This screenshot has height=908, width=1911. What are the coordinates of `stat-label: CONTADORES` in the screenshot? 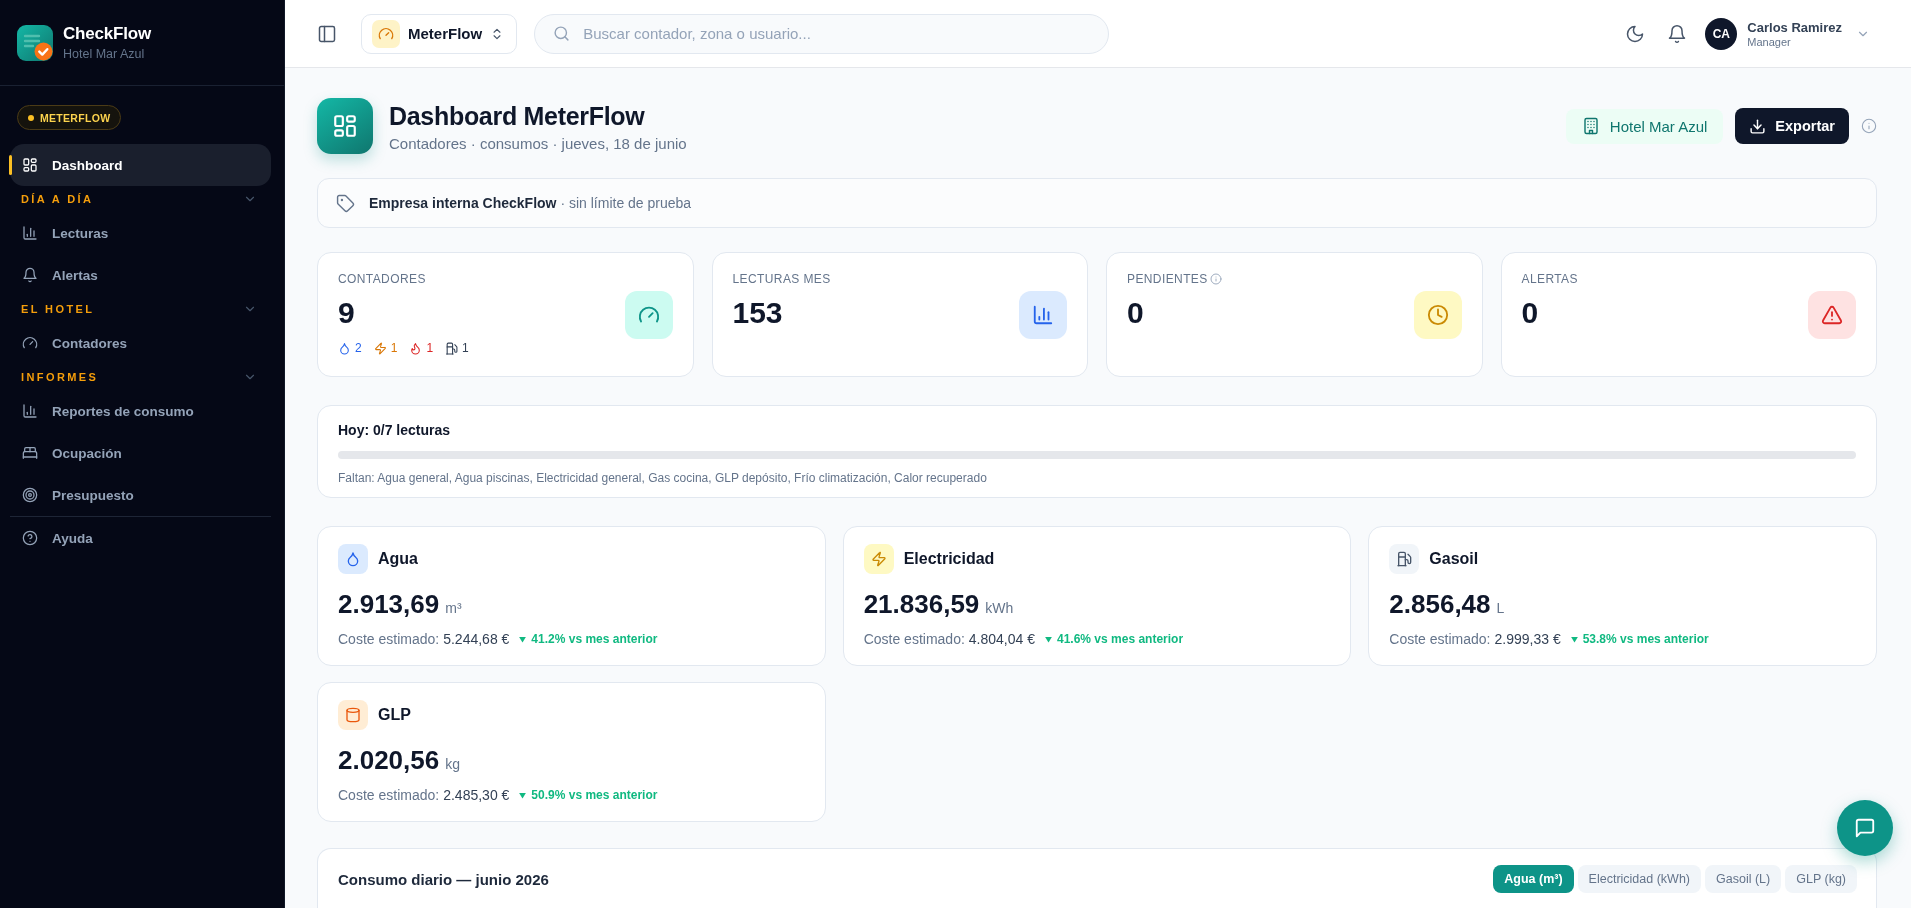 It's located at (382, 279).